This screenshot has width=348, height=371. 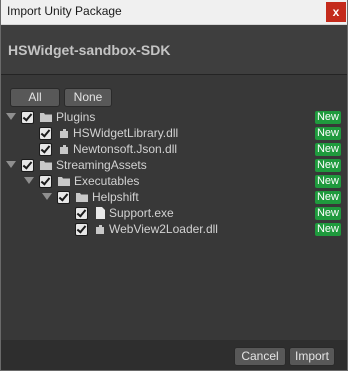 What do you see at coordinates (174, 355) in the screenshot?
I see `dialog-footer: Cancel Import` at bounding box center [174, 355].